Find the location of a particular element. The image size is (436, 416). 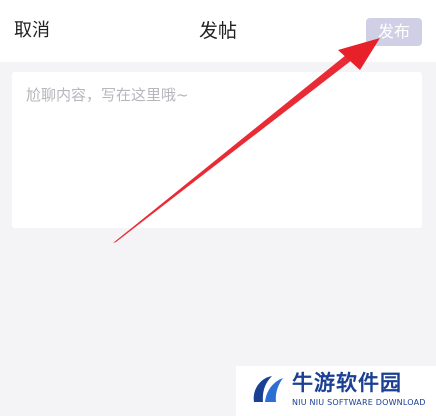

cancel-button: 取消 is located at coordinates (32, 31).